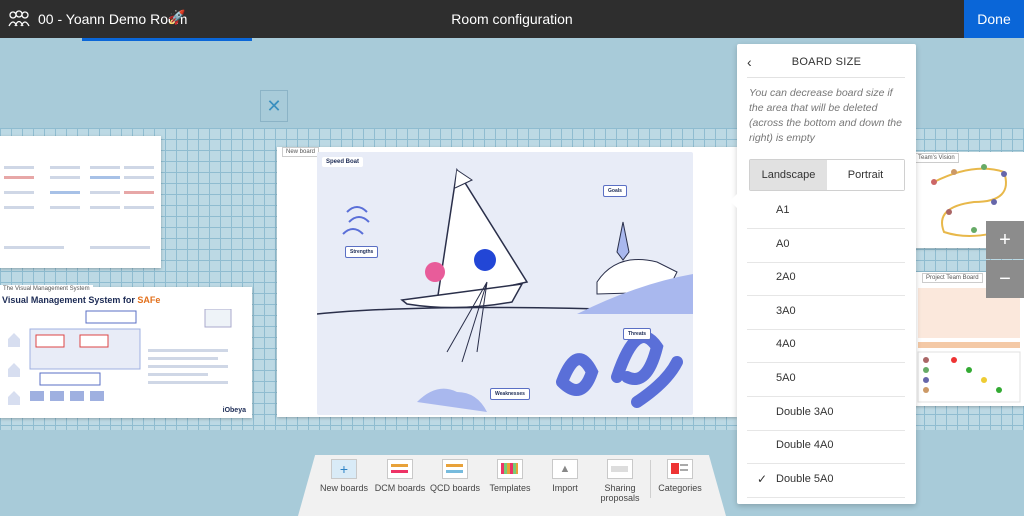  I want to click on size-option: 2A0, so click(826, 279).